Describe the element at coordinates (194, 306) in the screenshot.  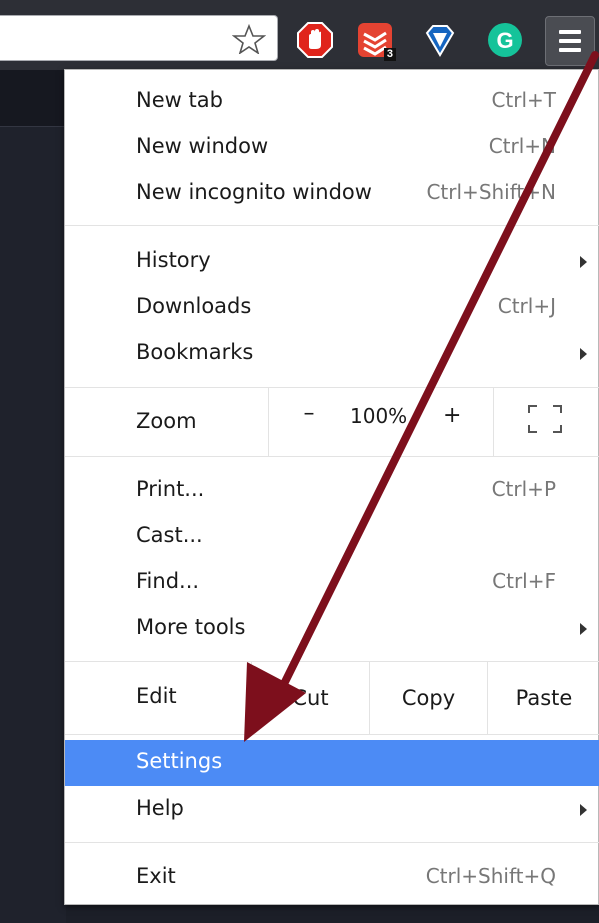
I see `menu-item-label: Downloads` at that location.